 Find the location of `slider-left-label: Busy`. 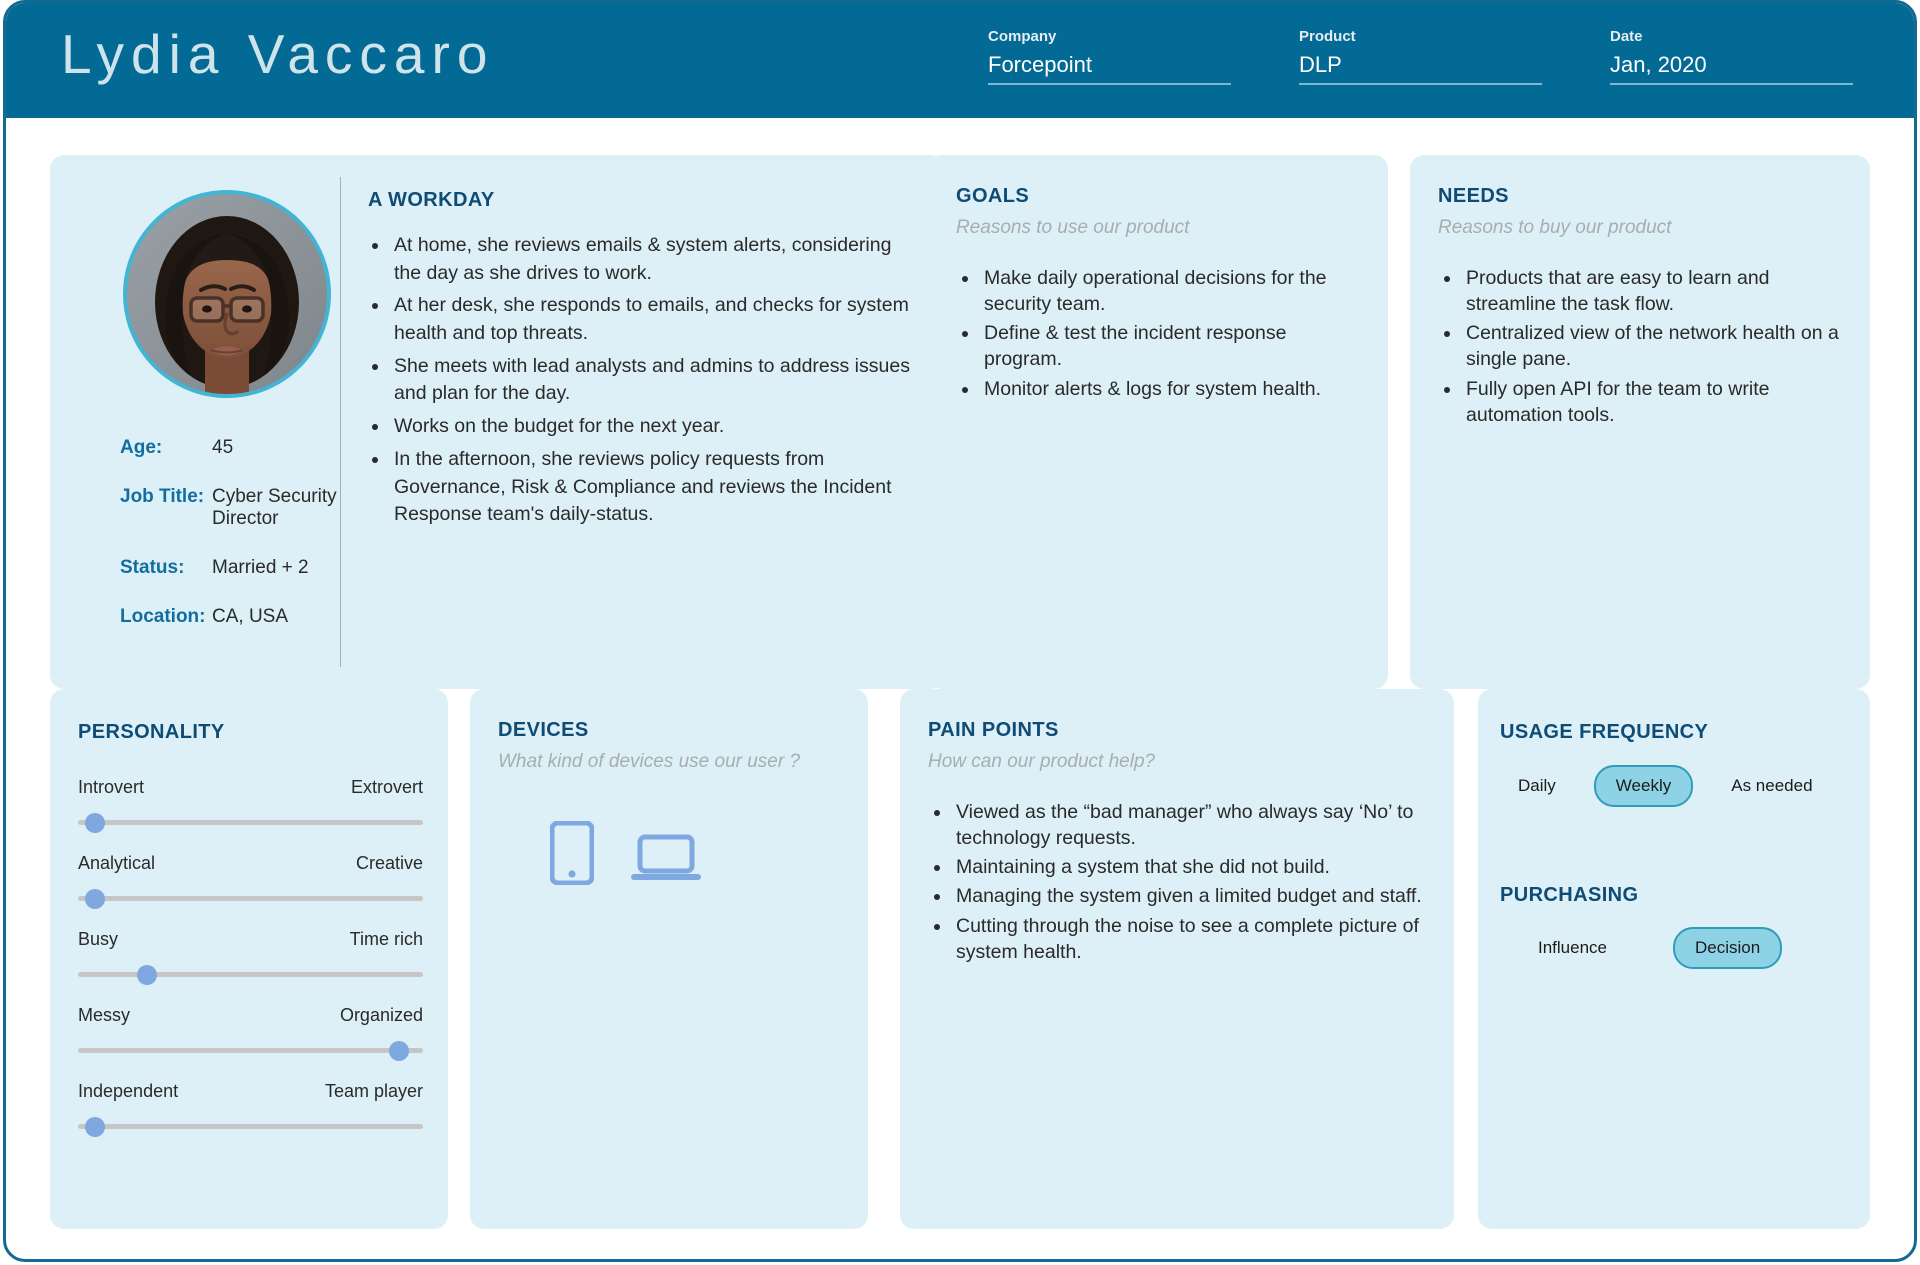

slider-left-label: Busy is located at coordinates (98, 939).